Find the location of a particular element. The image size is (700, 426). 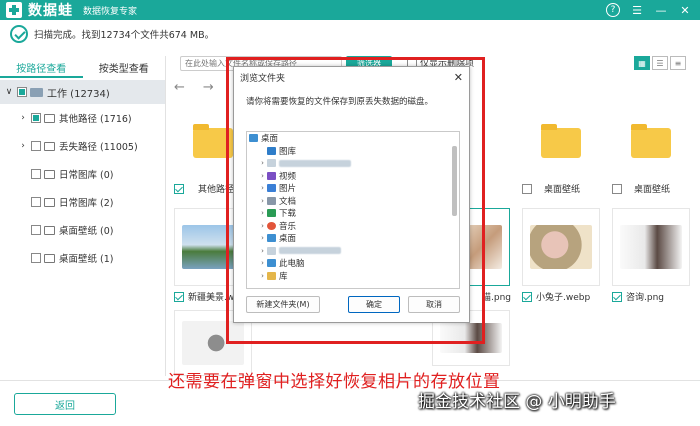

close-icon: ✕ is located at coordinates (685, 10).